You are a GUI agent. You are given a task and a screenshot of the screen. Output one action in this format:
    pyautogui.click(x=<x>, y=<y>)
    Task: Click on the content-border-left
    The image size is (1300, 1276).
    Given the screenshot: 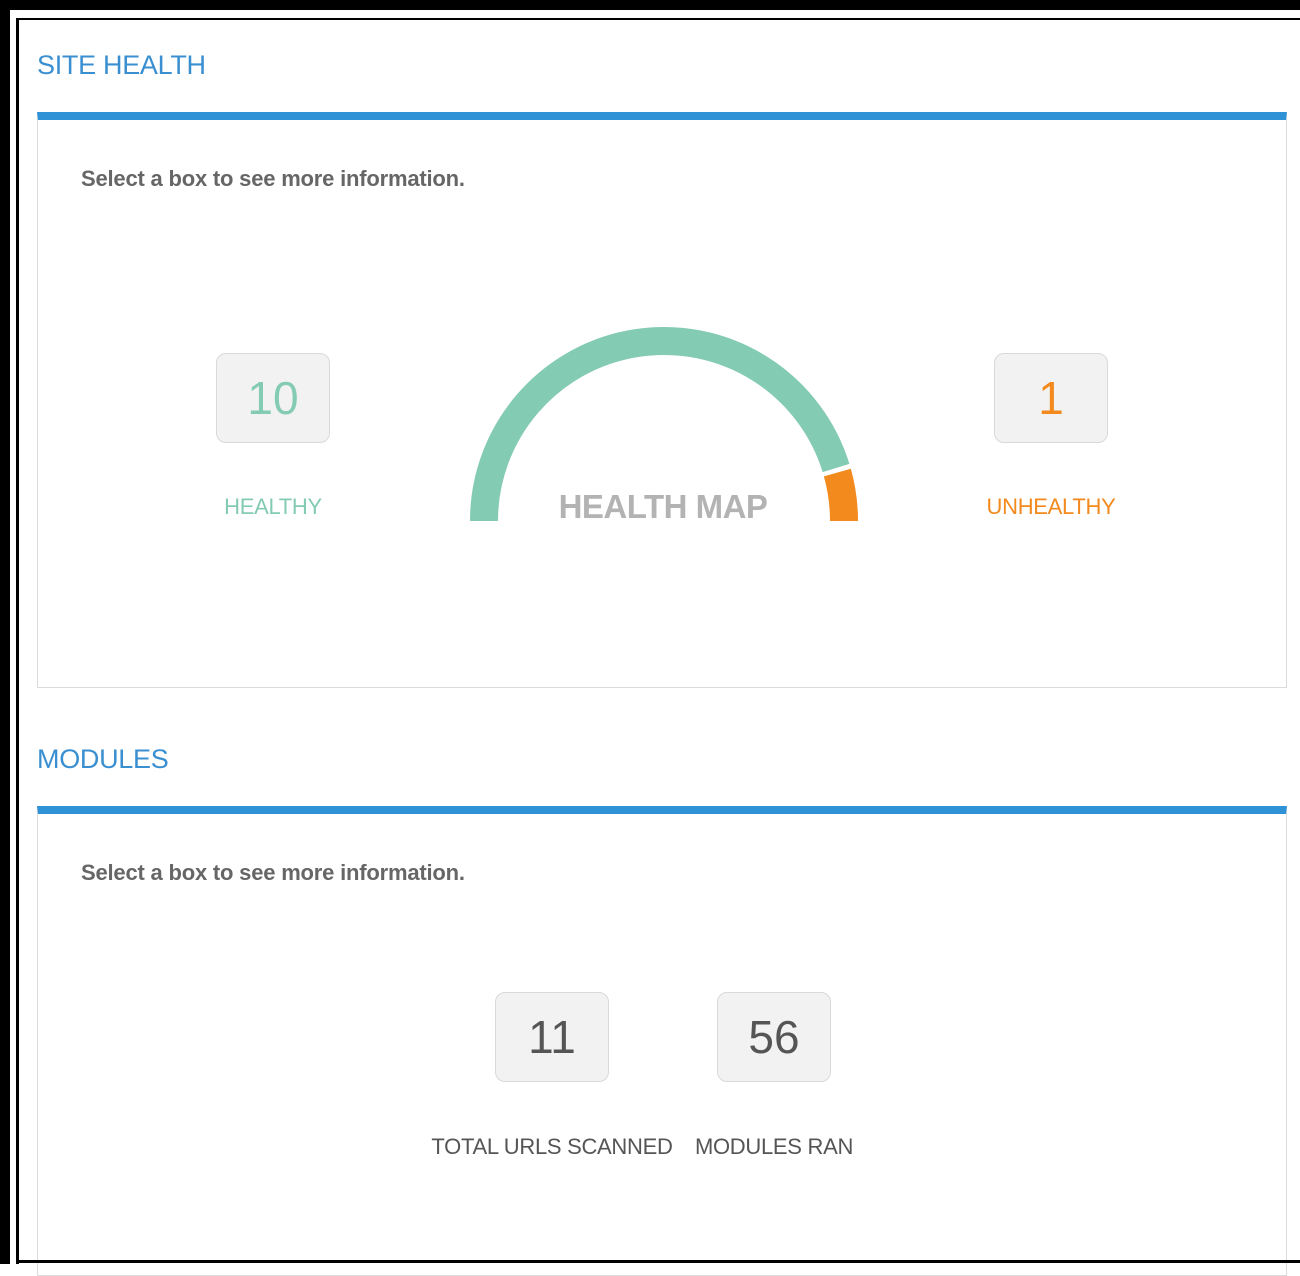 What is the action you would take?
    pyautogui.click(x=17, y=641)
    